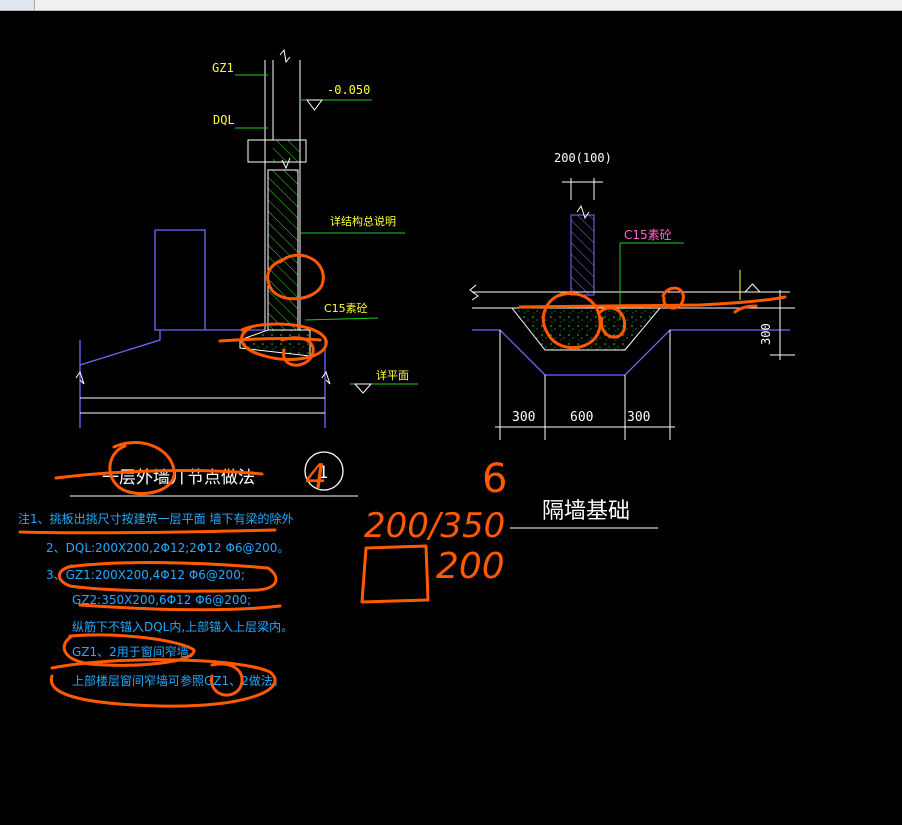  Describe the element at coordinates (315, 477) in the screenshot. I see `handwritten-4: 4` at that location.